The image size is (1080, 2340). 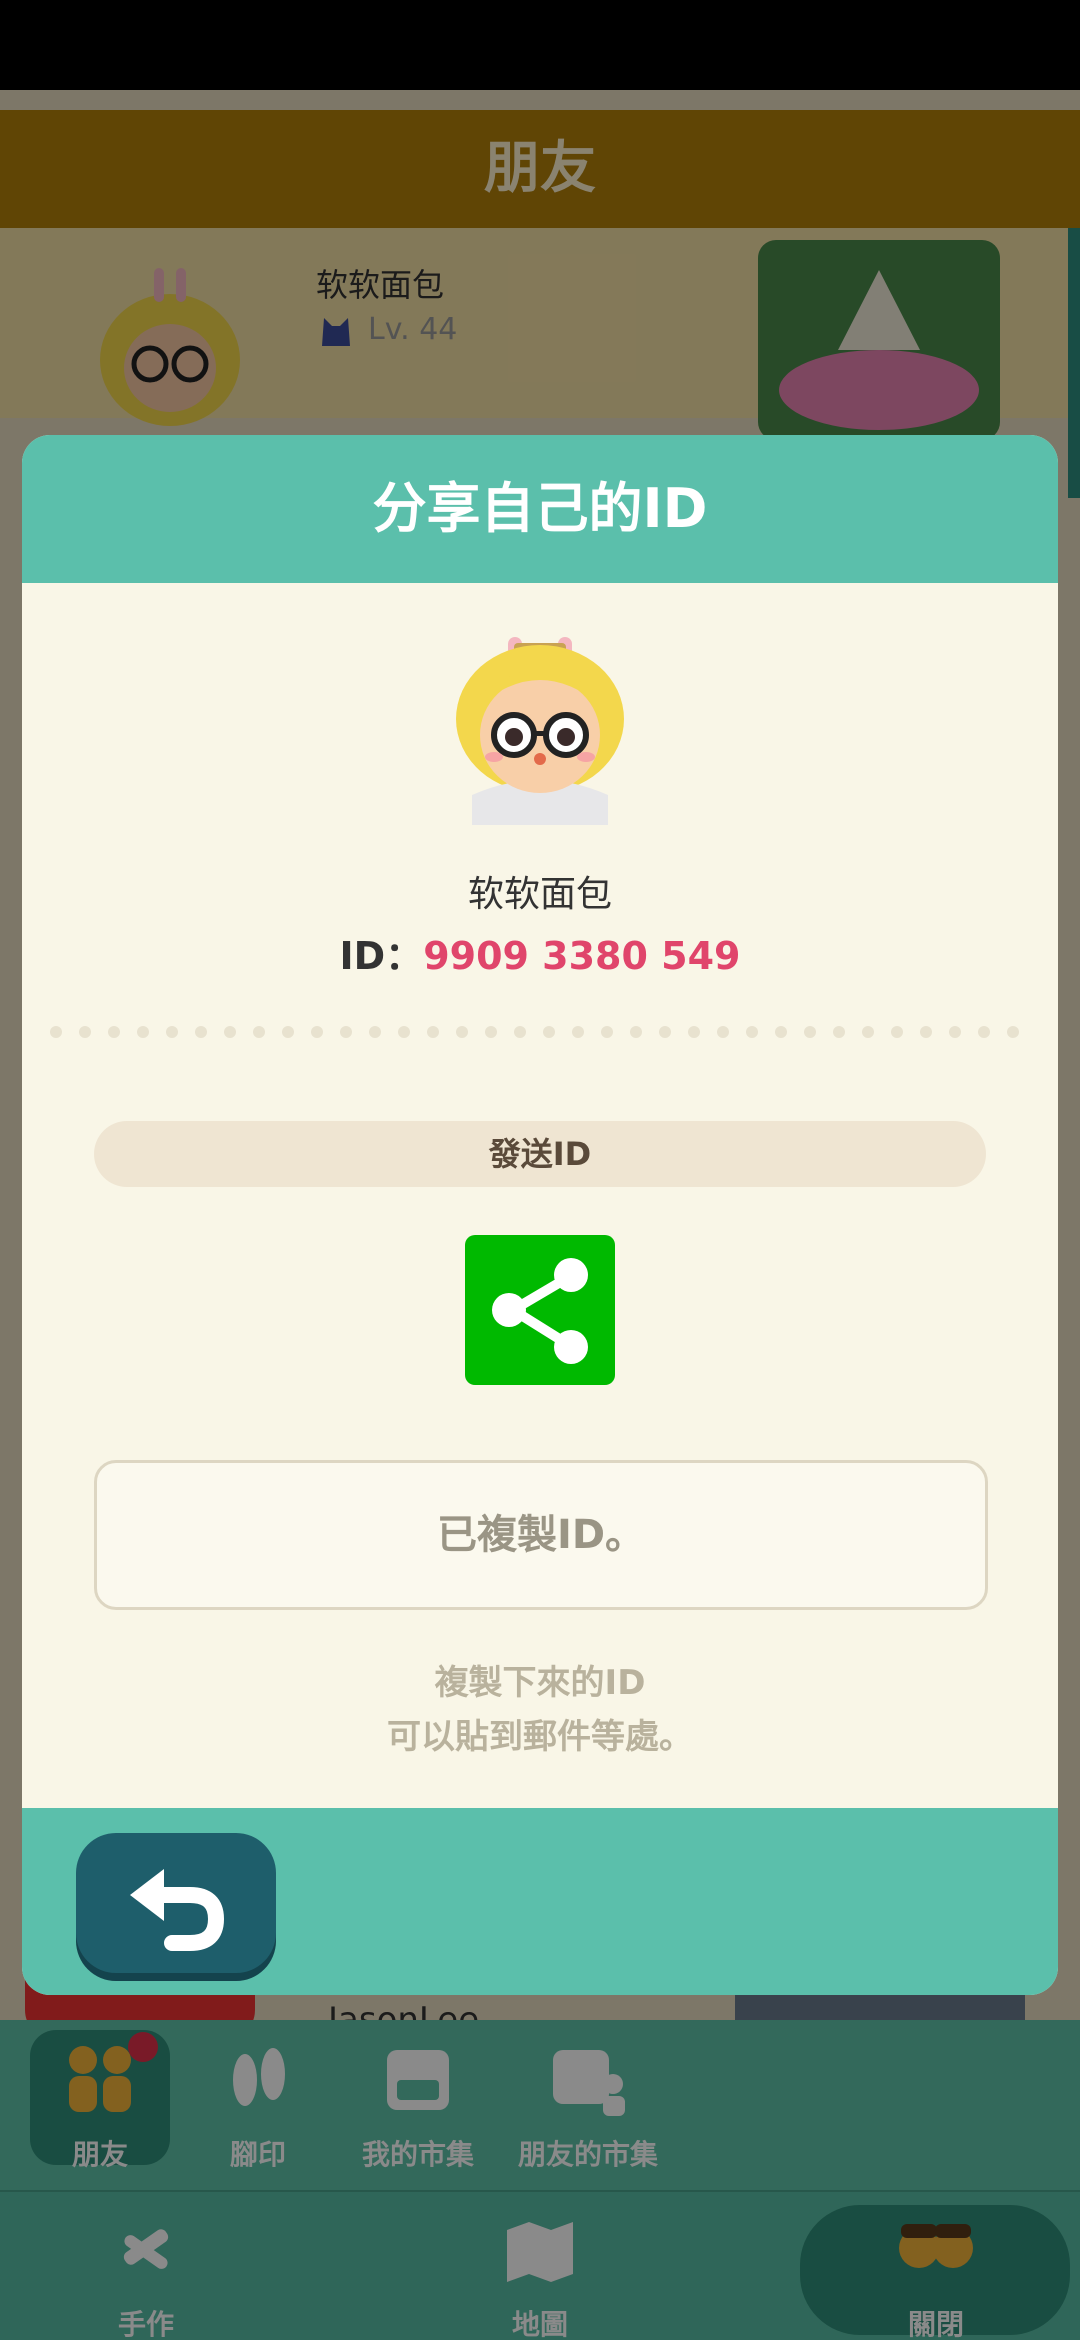 What do you see at coordinates (177, 1910) in the screenshot?
I see `back-arrow-icon` at bounding box center [177, 1910].